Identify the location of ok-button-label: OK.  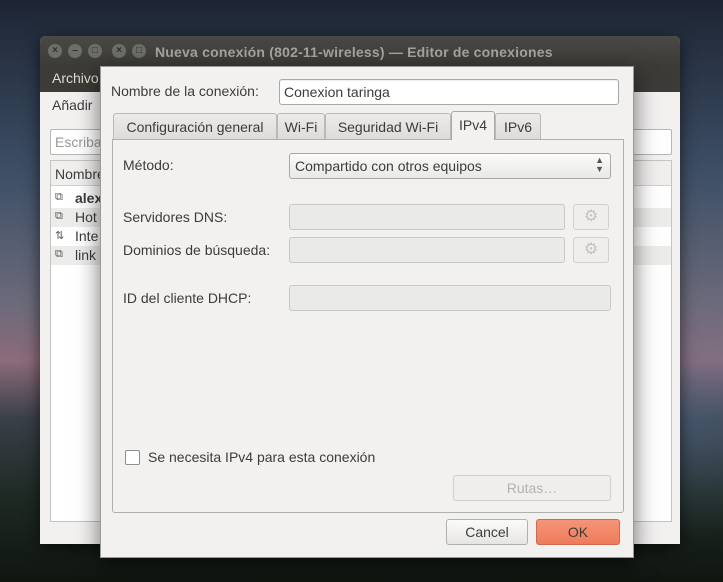
(578, 532).